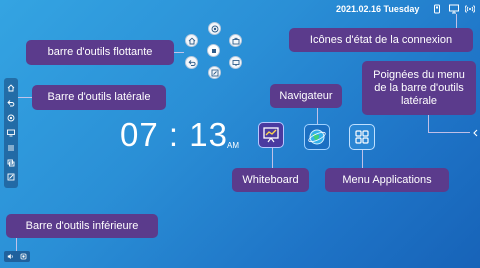 The width and height of the screenshot is (480, 268). I want to click on status-datetime: 2021.02.16 Tuesday, so click(378, 9).